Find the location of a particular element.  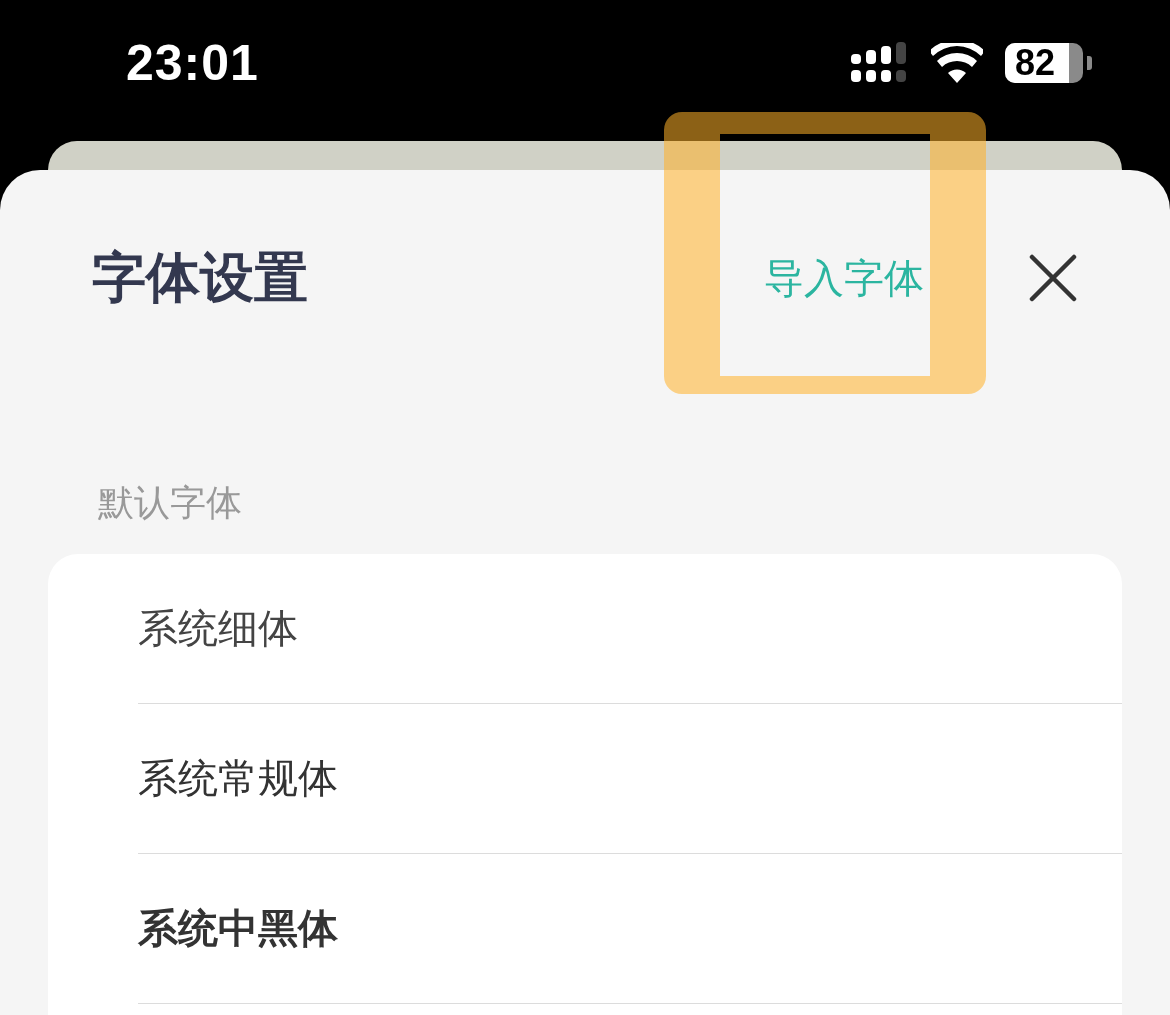

section-label: 默认字体 is located at coordinates (170, 503).